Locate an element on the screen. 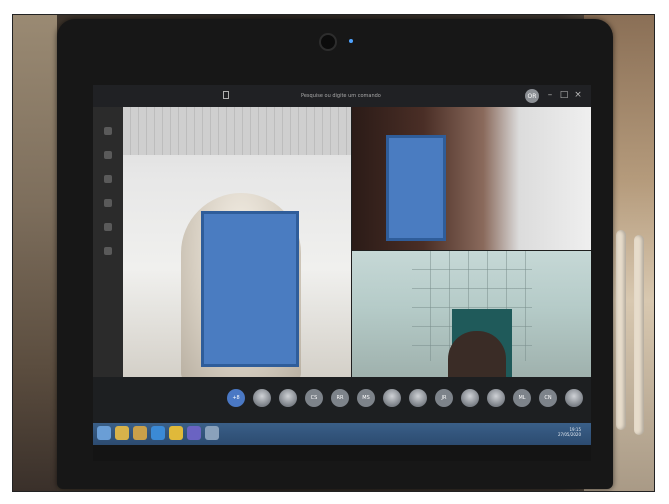 This screenshot has height=504, width=669. minimize-button: – is located at coordinates (550, 95).